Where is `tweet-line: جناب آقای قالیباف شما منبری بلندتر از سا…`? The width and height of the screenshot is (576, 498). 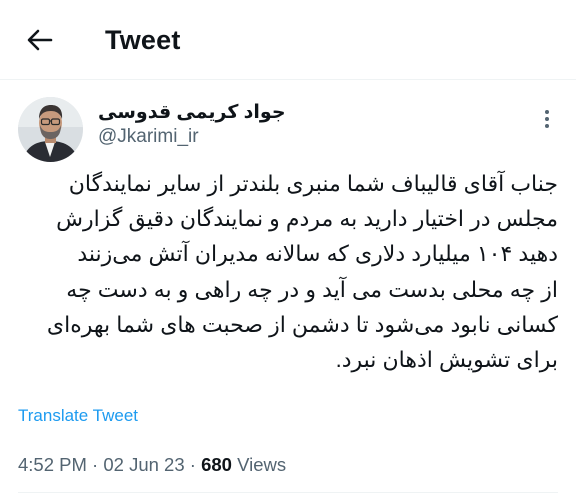
tweet-line: جناب آقای قالیباف شما منبری بلندتر از سا… is located at coordinates (313, 183).